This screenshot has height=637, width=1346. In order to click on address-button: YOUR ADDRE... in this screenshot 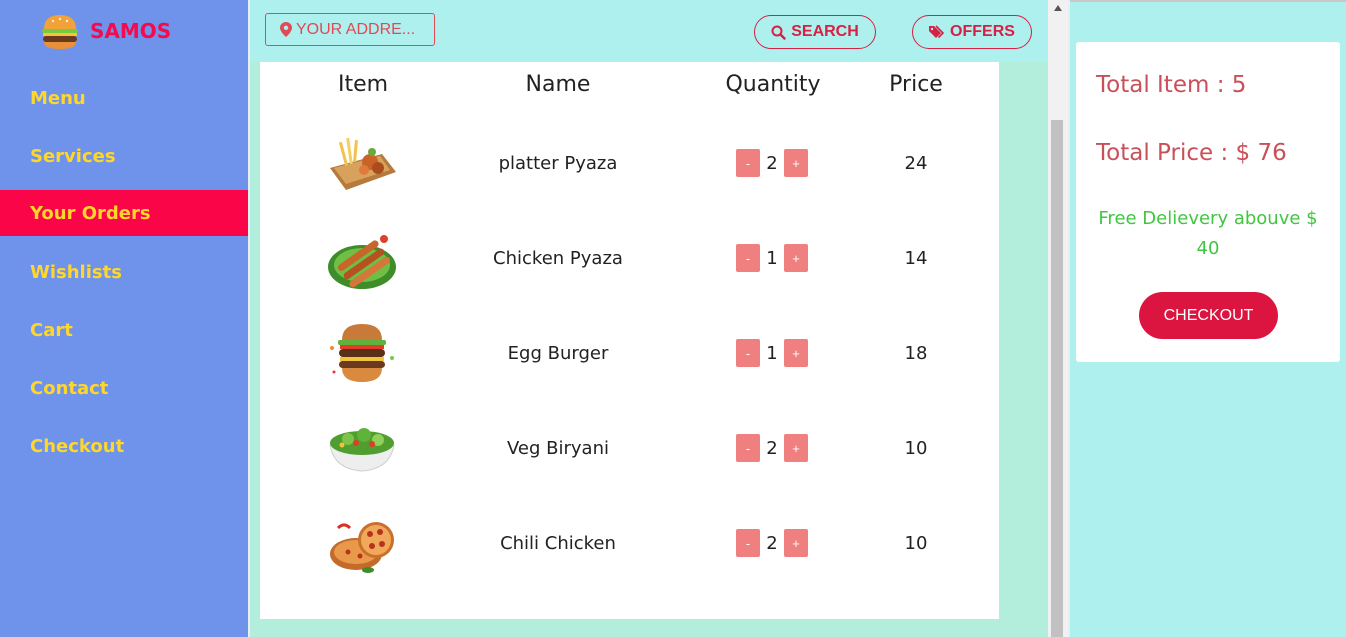, I will do `click(350, 29)`.